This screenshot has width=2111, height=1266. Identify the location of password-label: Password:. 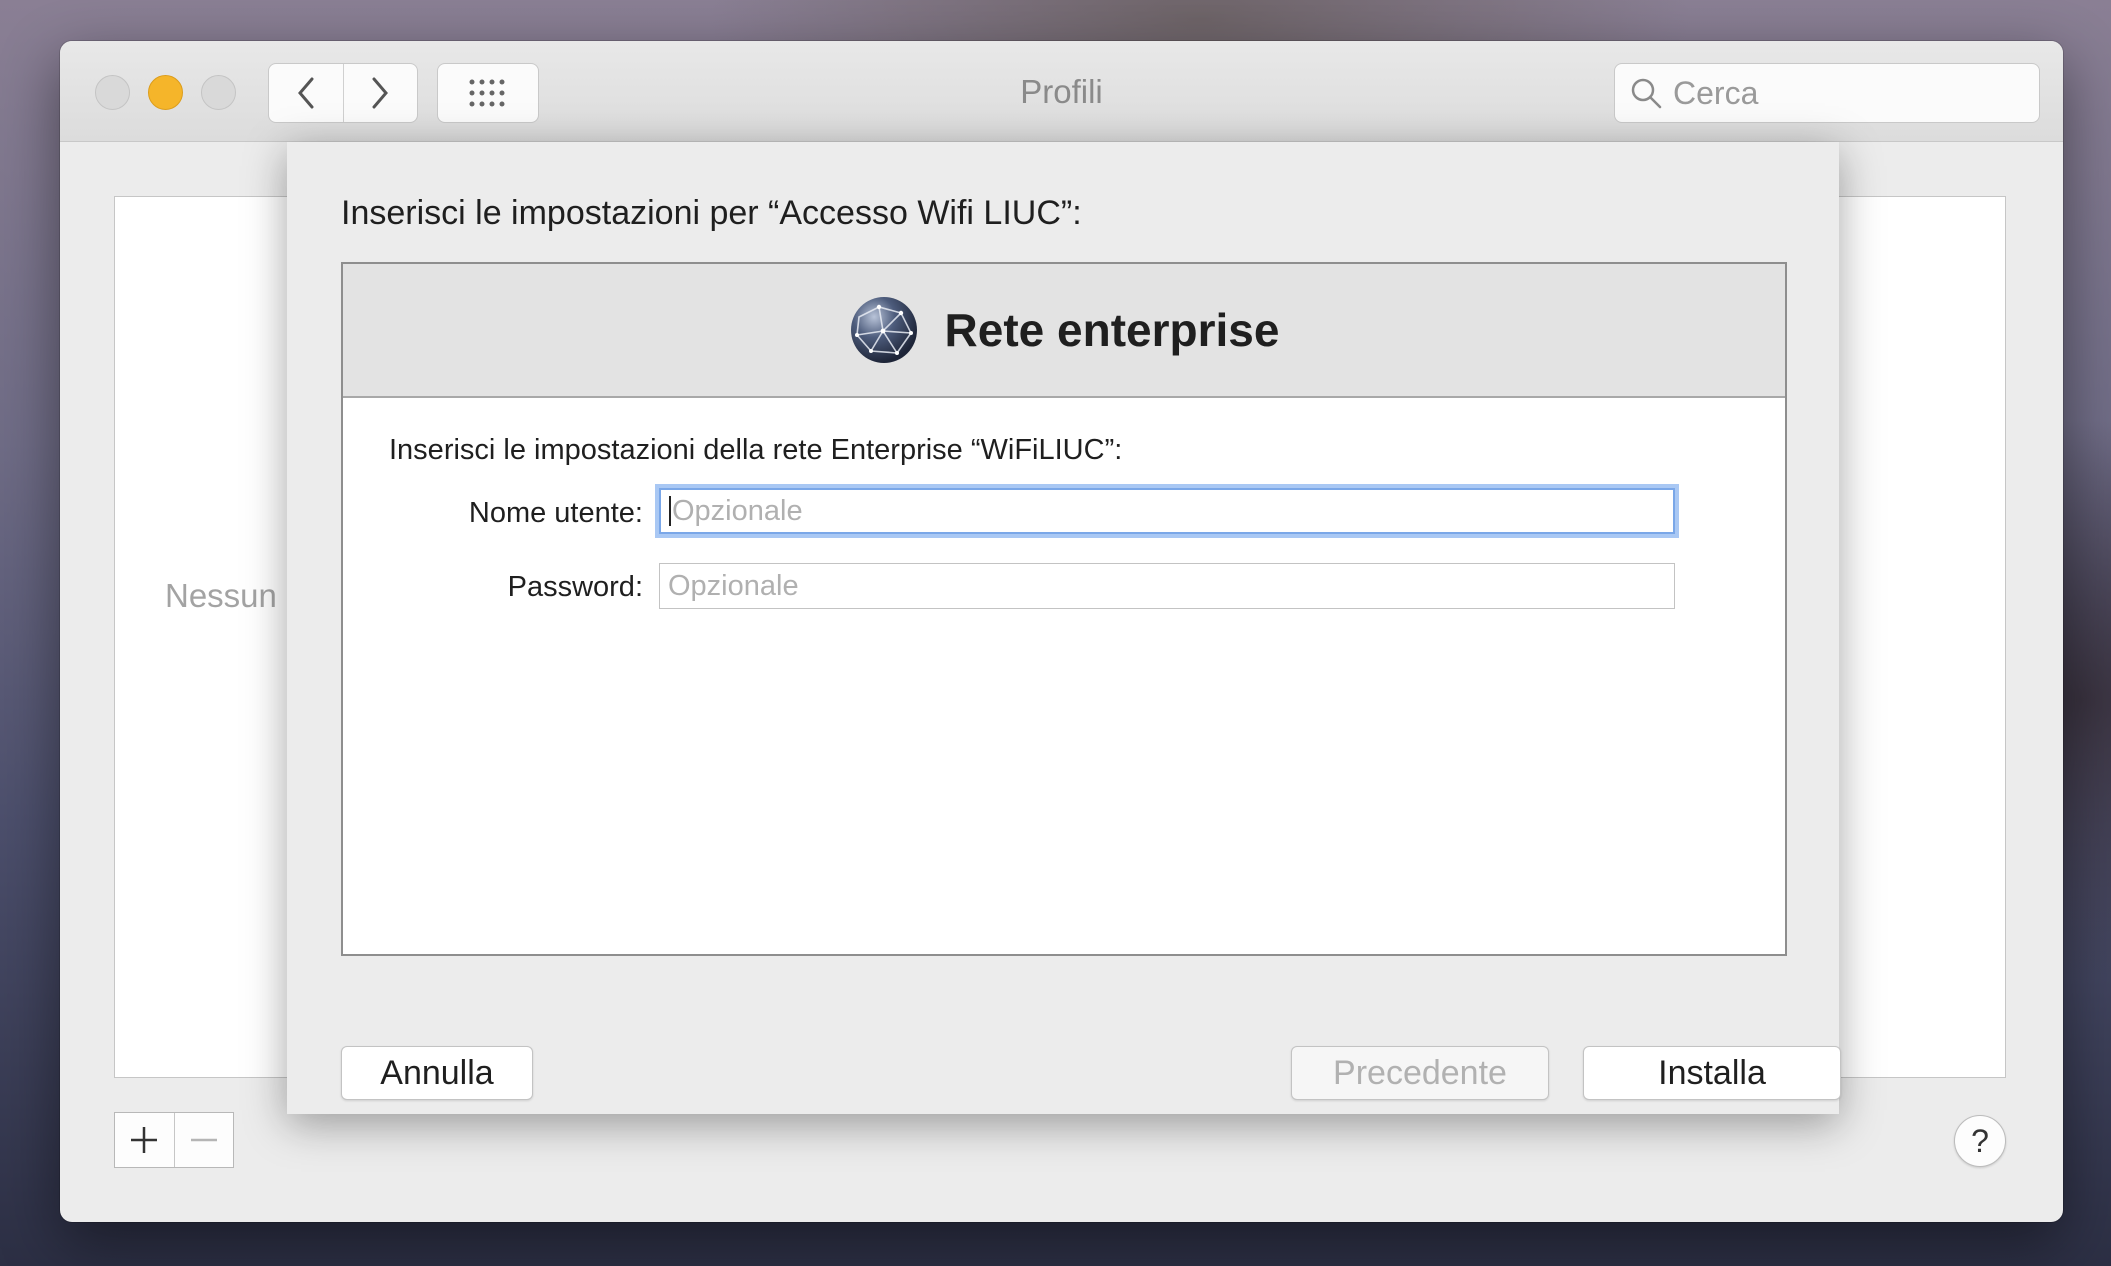
(575, 587).